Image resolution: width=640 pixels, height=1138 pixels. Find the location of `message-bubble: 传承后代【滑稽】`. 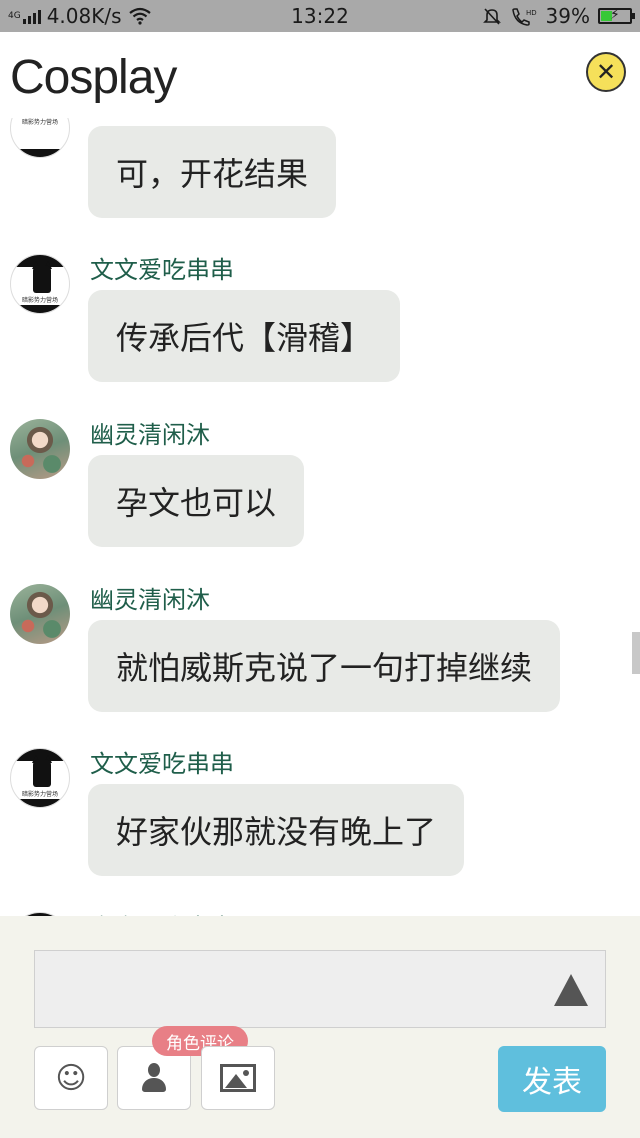

message-bubble: 传承后代【滑稽】 is located at coordinates (244, 336).